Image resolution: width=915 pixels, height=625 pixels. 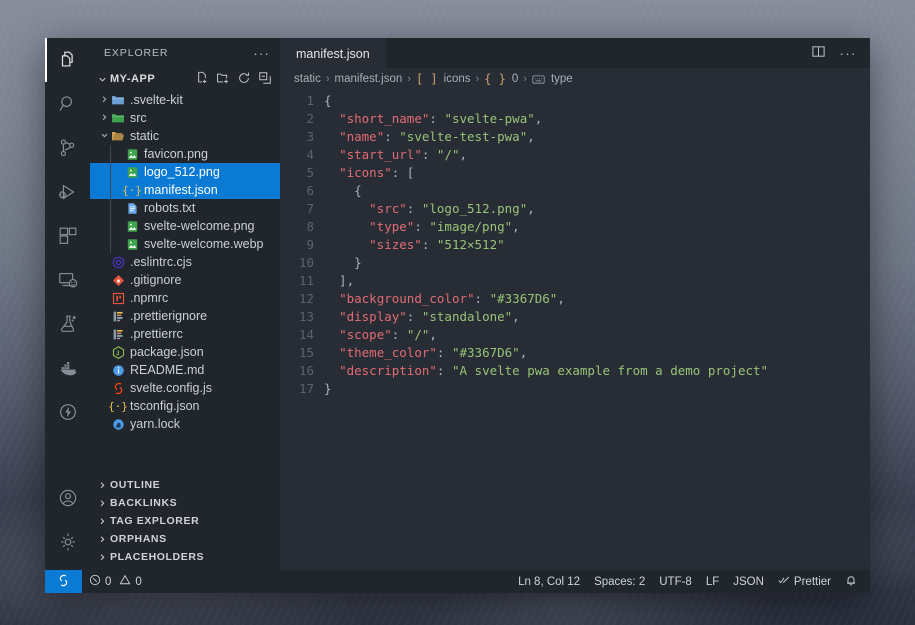 What do you see at coordinates (369, 79) in the screenshot?
I see `breadcrumb-item-file: manifest.json` at bounding box center [369, 79].